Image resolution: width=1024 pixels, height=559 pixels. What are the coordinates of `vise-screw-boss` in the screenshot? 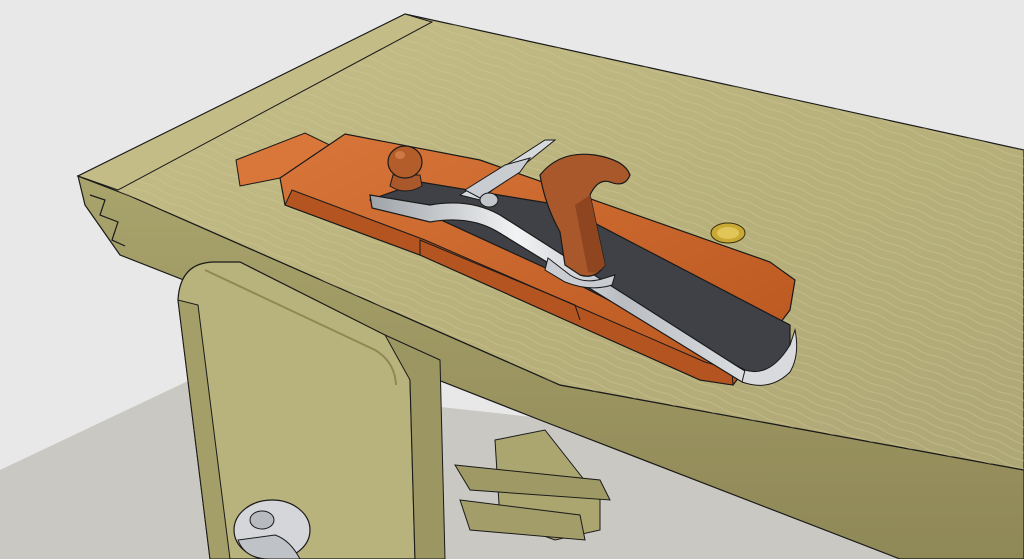 It's located at (262, 520).